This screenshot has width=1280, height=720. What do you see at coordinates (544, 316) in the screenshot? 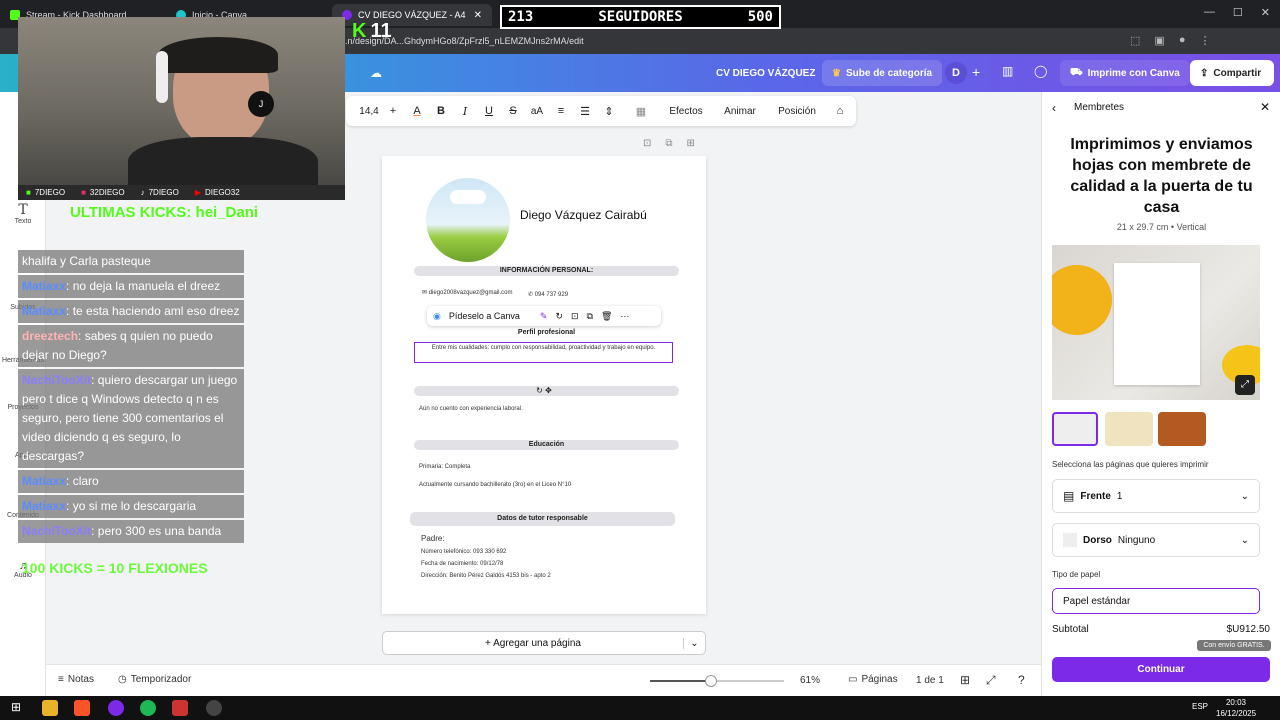
I see `magic-icon: ✎` at bounding box center [544, 316].